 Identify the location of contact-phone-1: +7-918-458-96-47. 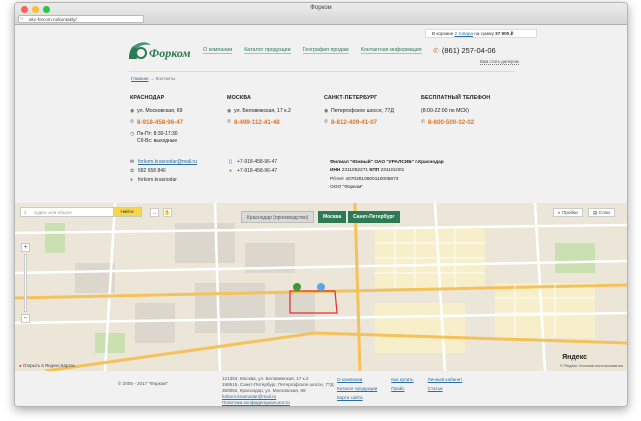
(257, 162).